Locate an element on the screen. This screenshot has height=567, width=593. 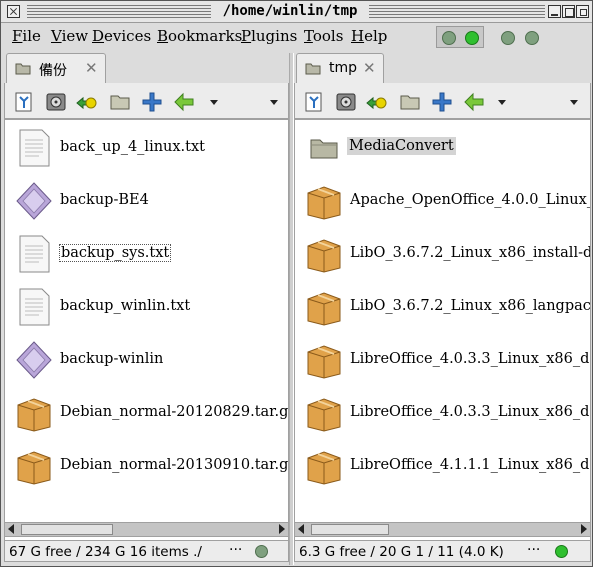
list-item: backup-winlin is located at coordinates (146, 359).